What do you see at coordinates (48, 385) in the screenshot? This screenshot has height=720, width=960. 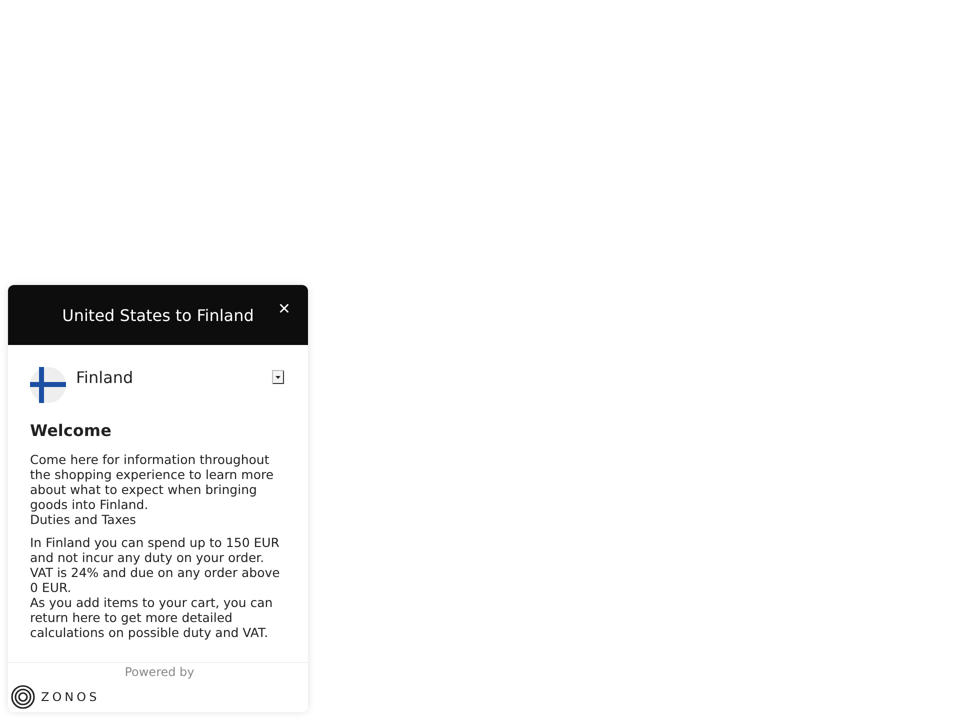 I see `flag-icon` at bounding box center [48, 385].